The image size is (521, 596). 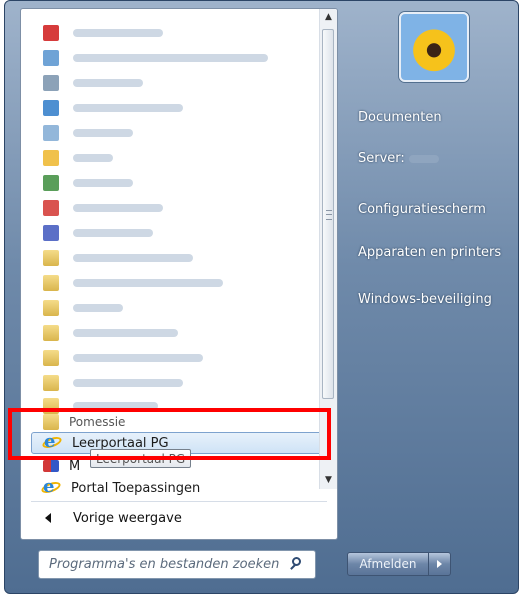 What do you see at coordinates (298, 565) in the screenshot?
I see `search-icon` at bounding box center [298, 565].